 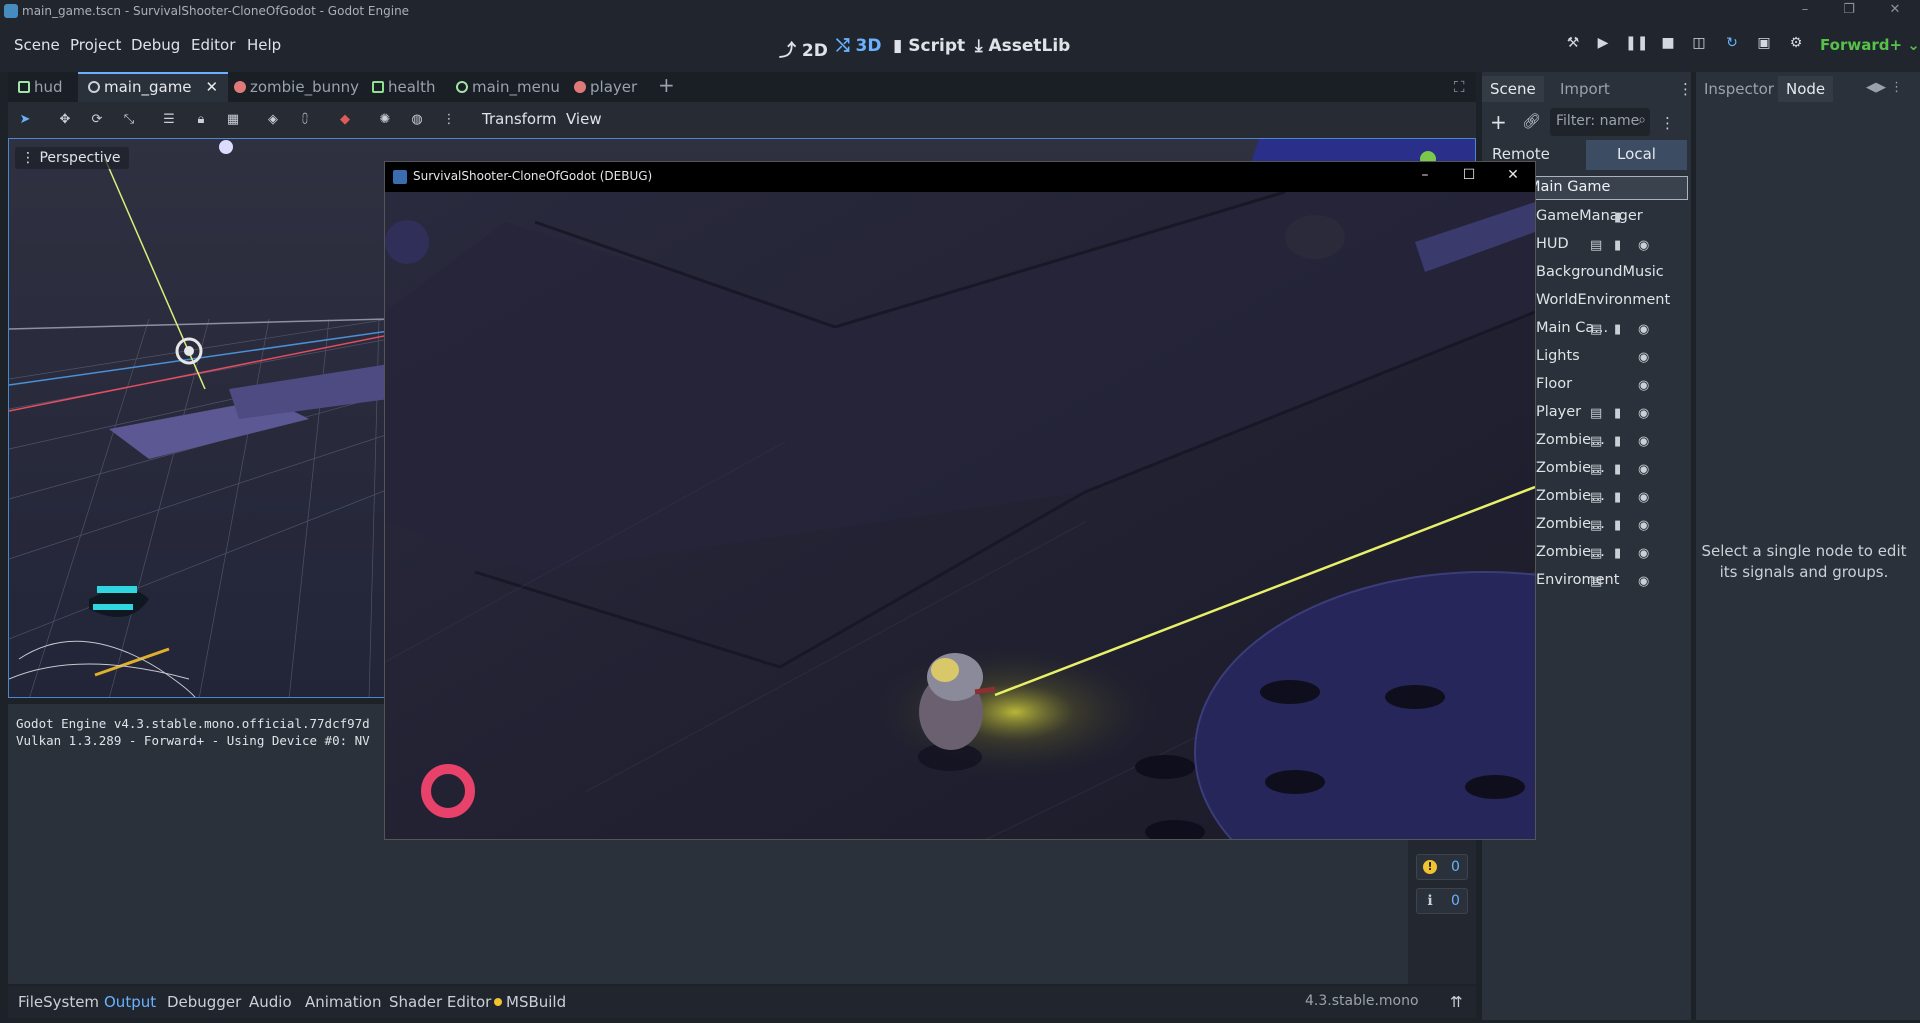 I want to click on tab-audio: Audio, so click(x=270, y=1002).